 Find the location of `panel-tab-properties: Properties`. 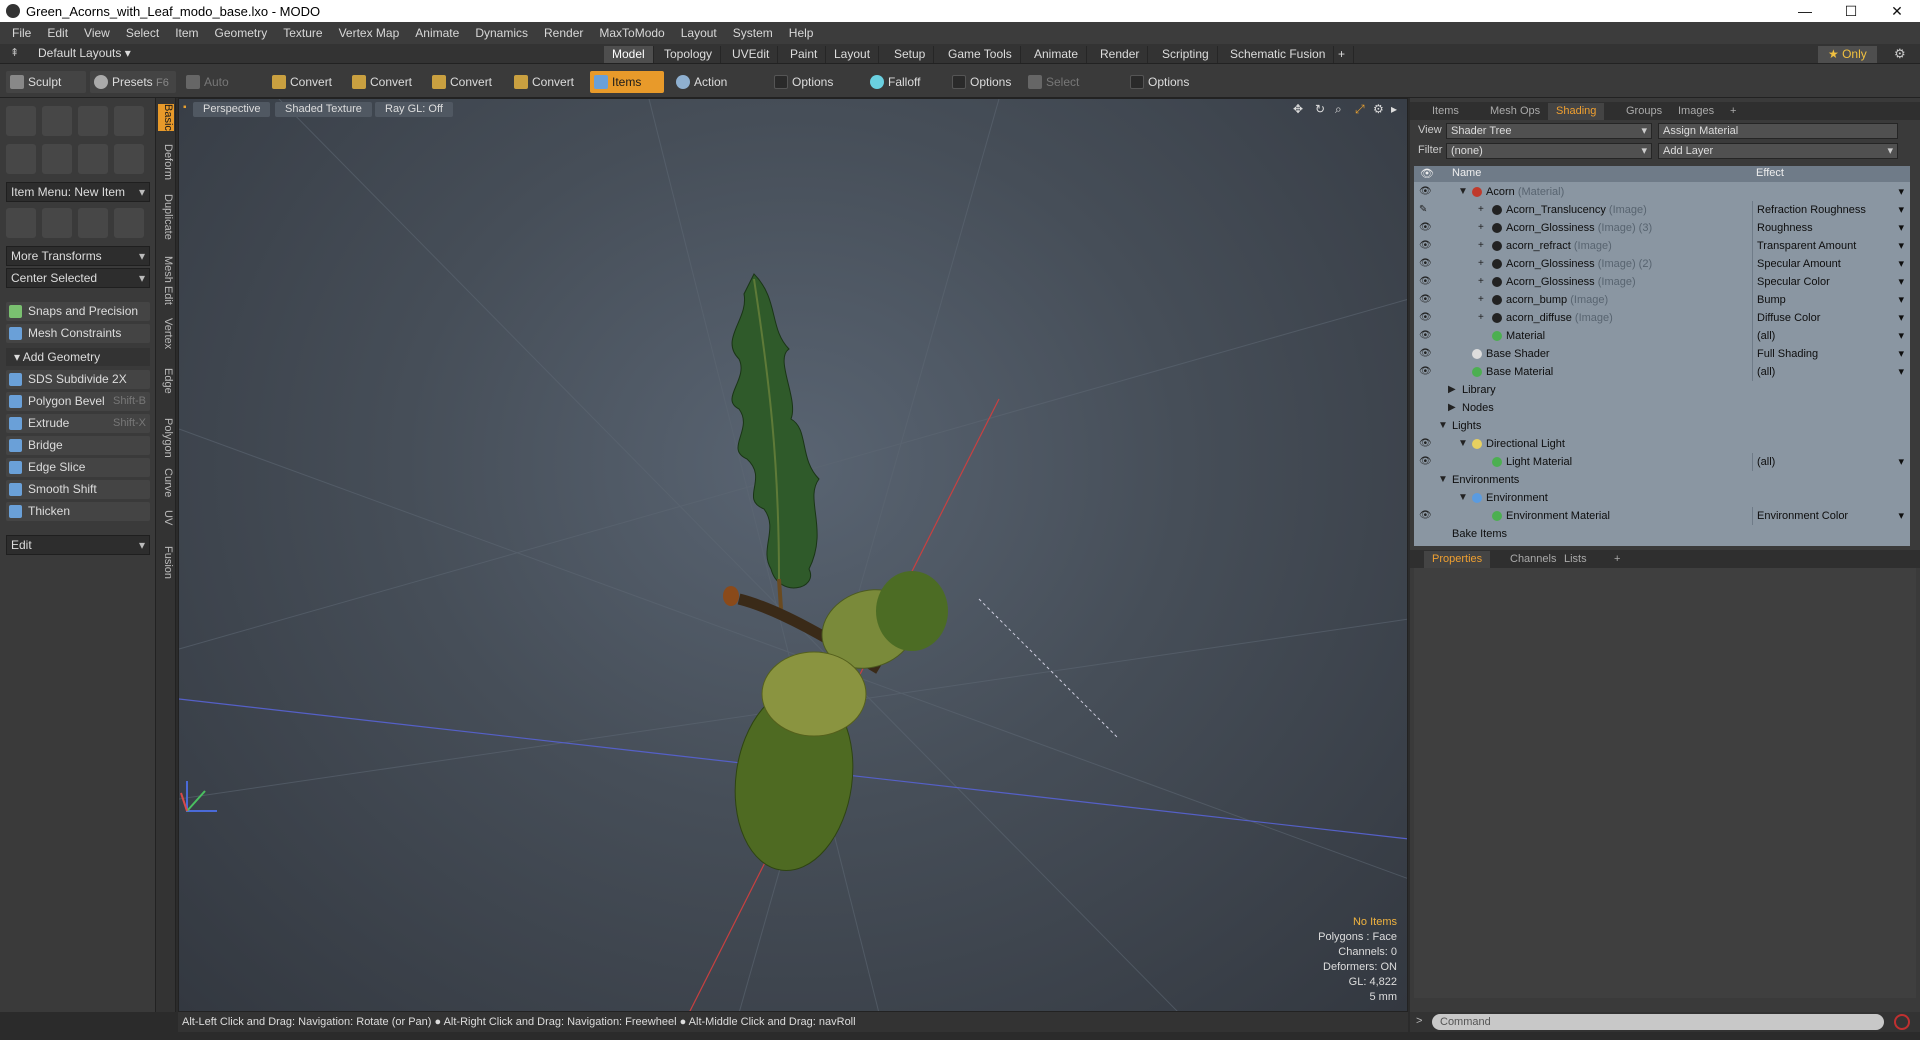

panel-tab-properties: Properties is located at coordinates (1457, 559).